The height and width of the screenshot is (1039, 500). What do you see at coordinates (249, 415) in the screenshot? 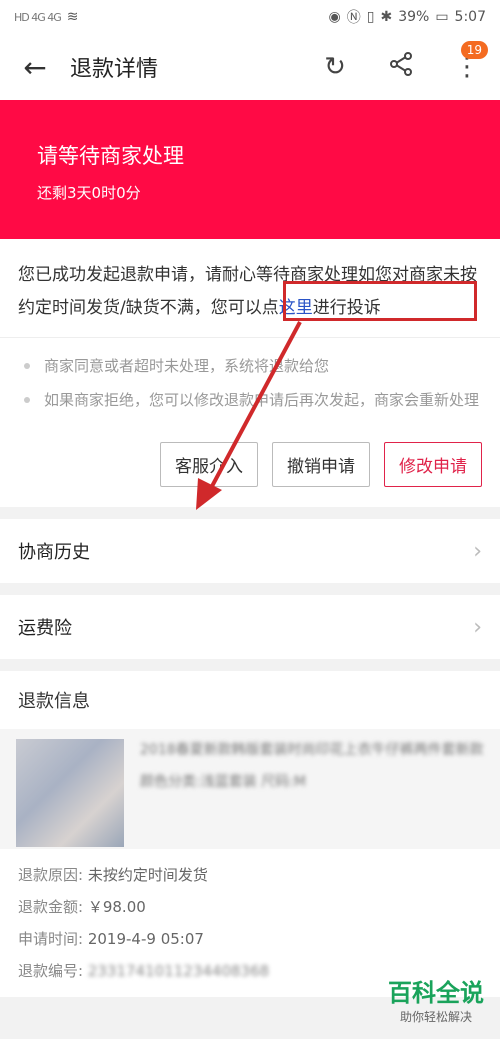
I see `annotation-arrow` at bounding box center [249, 415].